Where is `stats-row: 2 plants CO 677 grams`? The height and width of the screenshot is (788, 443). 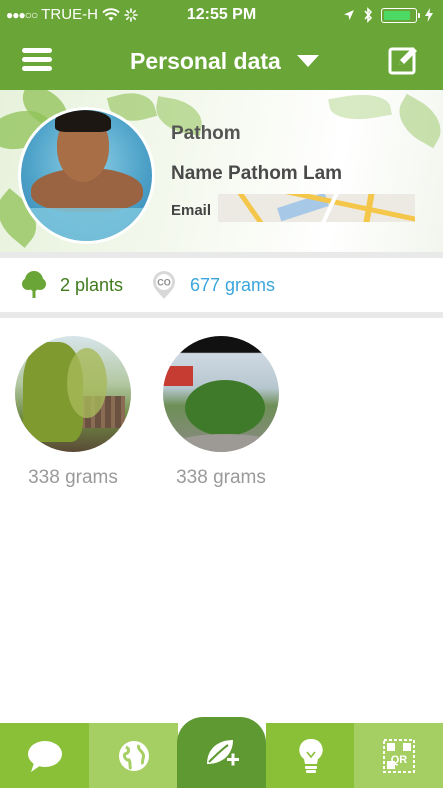 stats-row: 2 plants CO 677 grams is located at coordinates (221, 285).